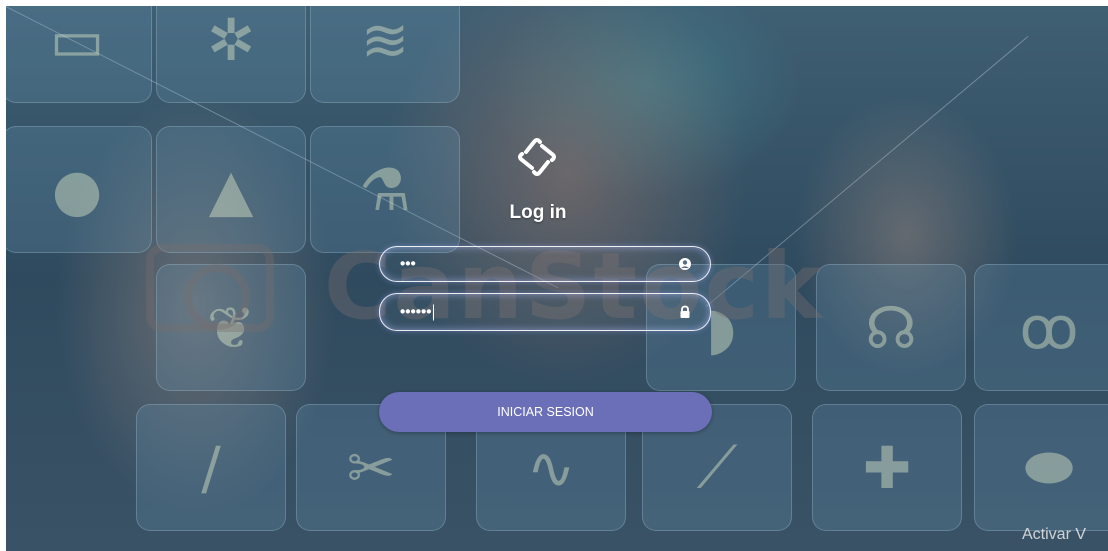 Image resolution: width=1108 pixels, height=551 pixels. I want to click on password-value: ••••••, so click(417, 312).